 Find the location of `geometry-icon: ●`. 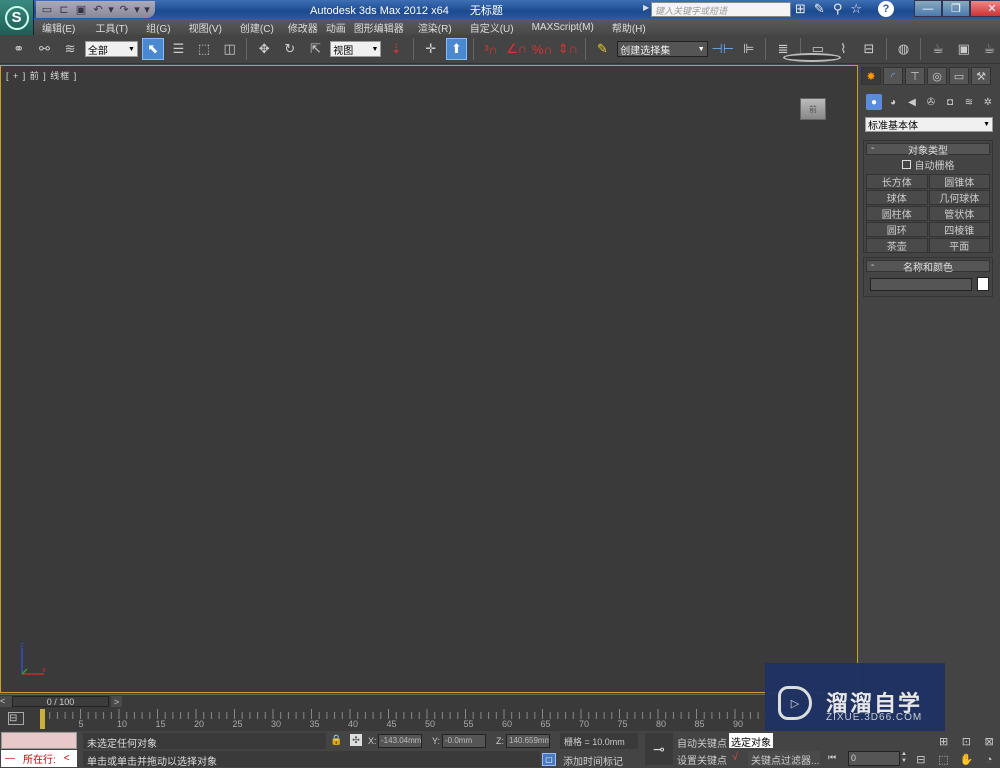

geometry-icon: ● is located at coordinates (874, 102).